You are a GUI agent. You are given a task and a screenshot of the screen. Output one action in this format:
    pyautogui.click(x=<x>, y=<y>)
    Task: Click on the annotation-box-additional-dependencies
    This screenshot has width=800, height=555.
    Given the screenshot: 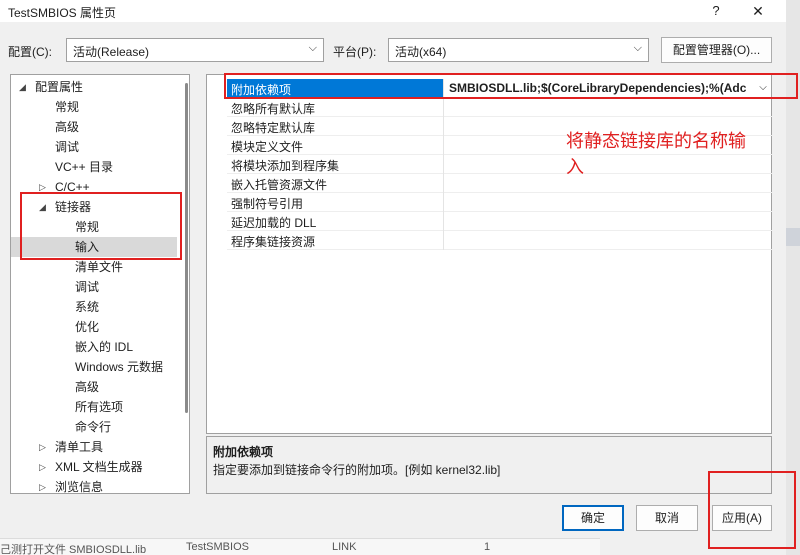 What is the action you would take?
    pyautogui.click(x=511, y=86)
    